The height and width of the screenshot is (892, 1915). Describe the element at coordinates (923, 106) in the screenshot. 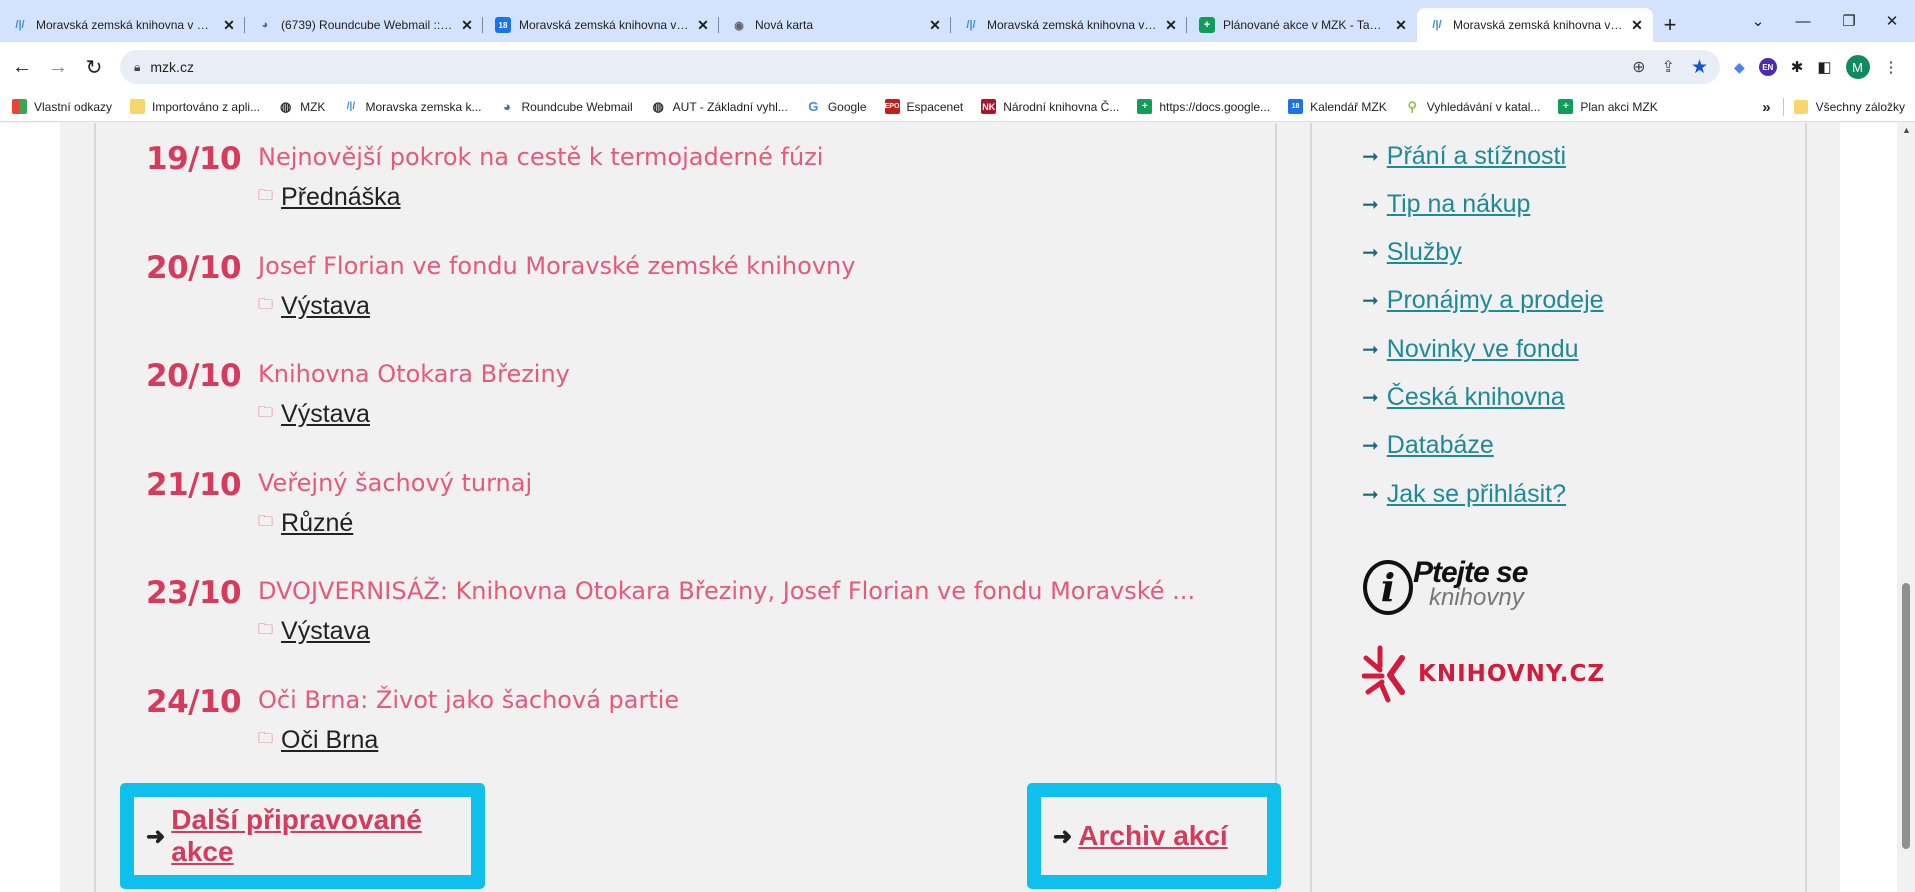

I see `bookmark-item: EPO Espacenet` at that location.